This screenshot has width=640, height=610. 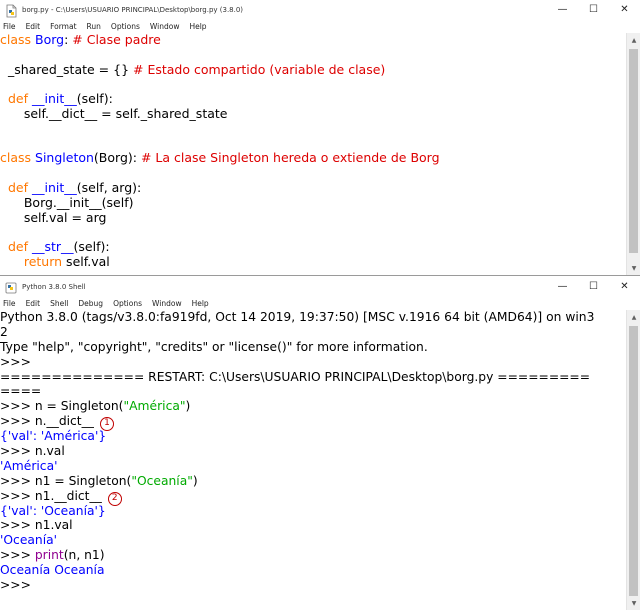 I want to click on code-text: self.__dict__ = self._shared_state, so click(x=114, y=113).